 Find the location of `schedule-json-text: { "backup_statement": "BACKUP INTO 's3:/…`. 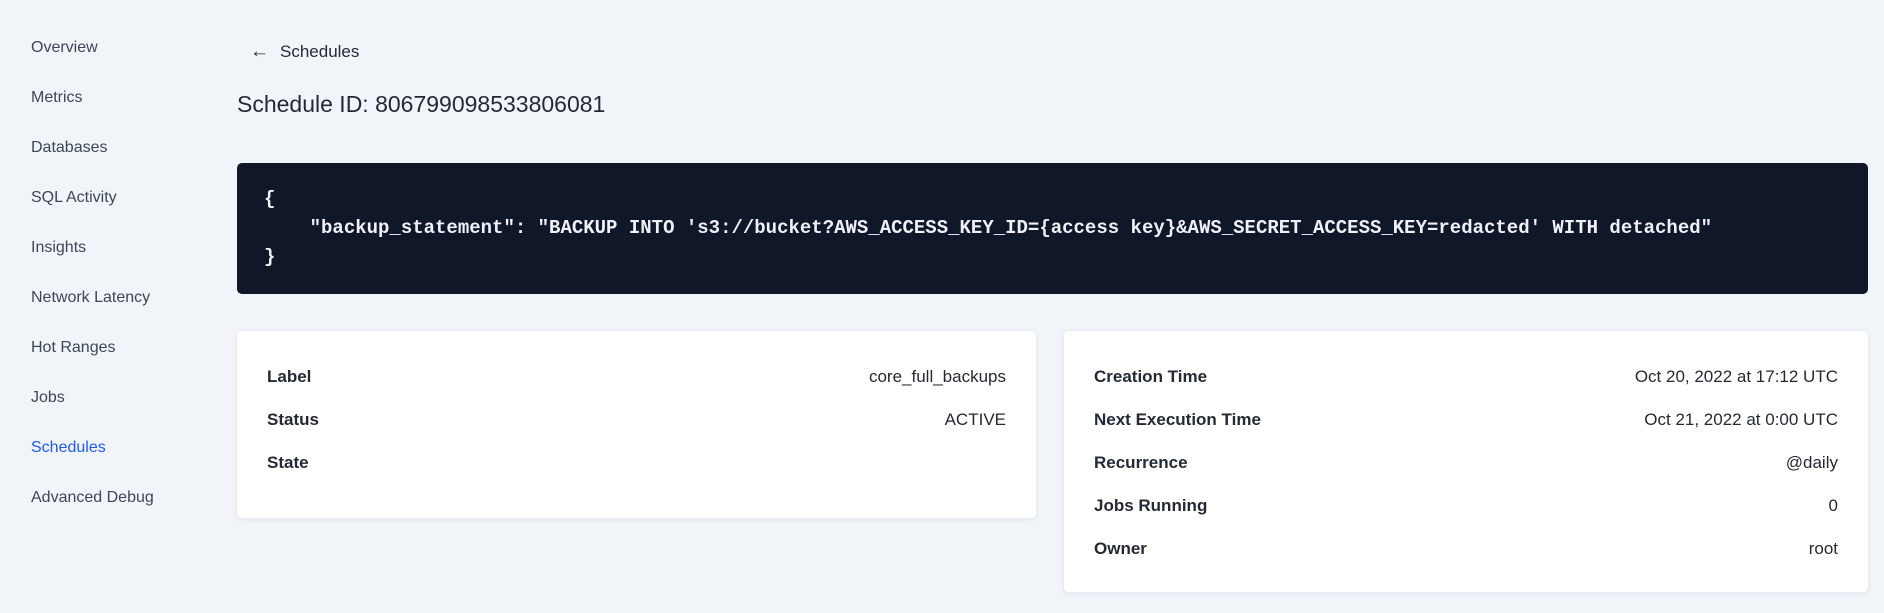

schedule-json-text: { "backup_statement": "BACKUP INTO 's3:/… is located at coordinates (988, 228).